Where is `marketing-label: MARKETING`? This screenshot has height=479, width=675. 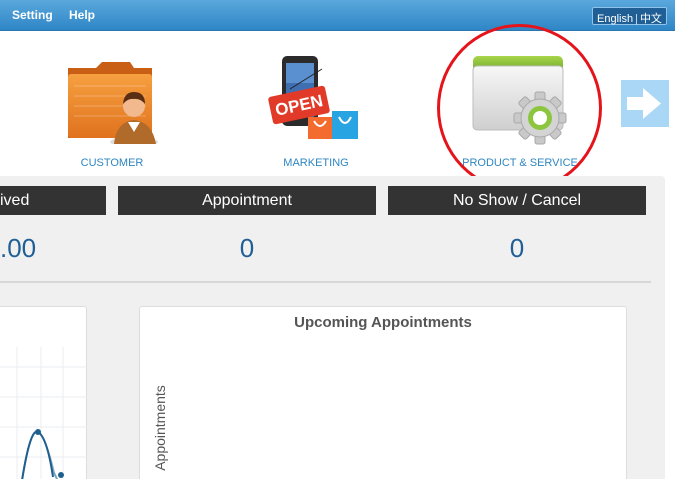
marketing-label: MARKETING is located at coordinates (316, 163).